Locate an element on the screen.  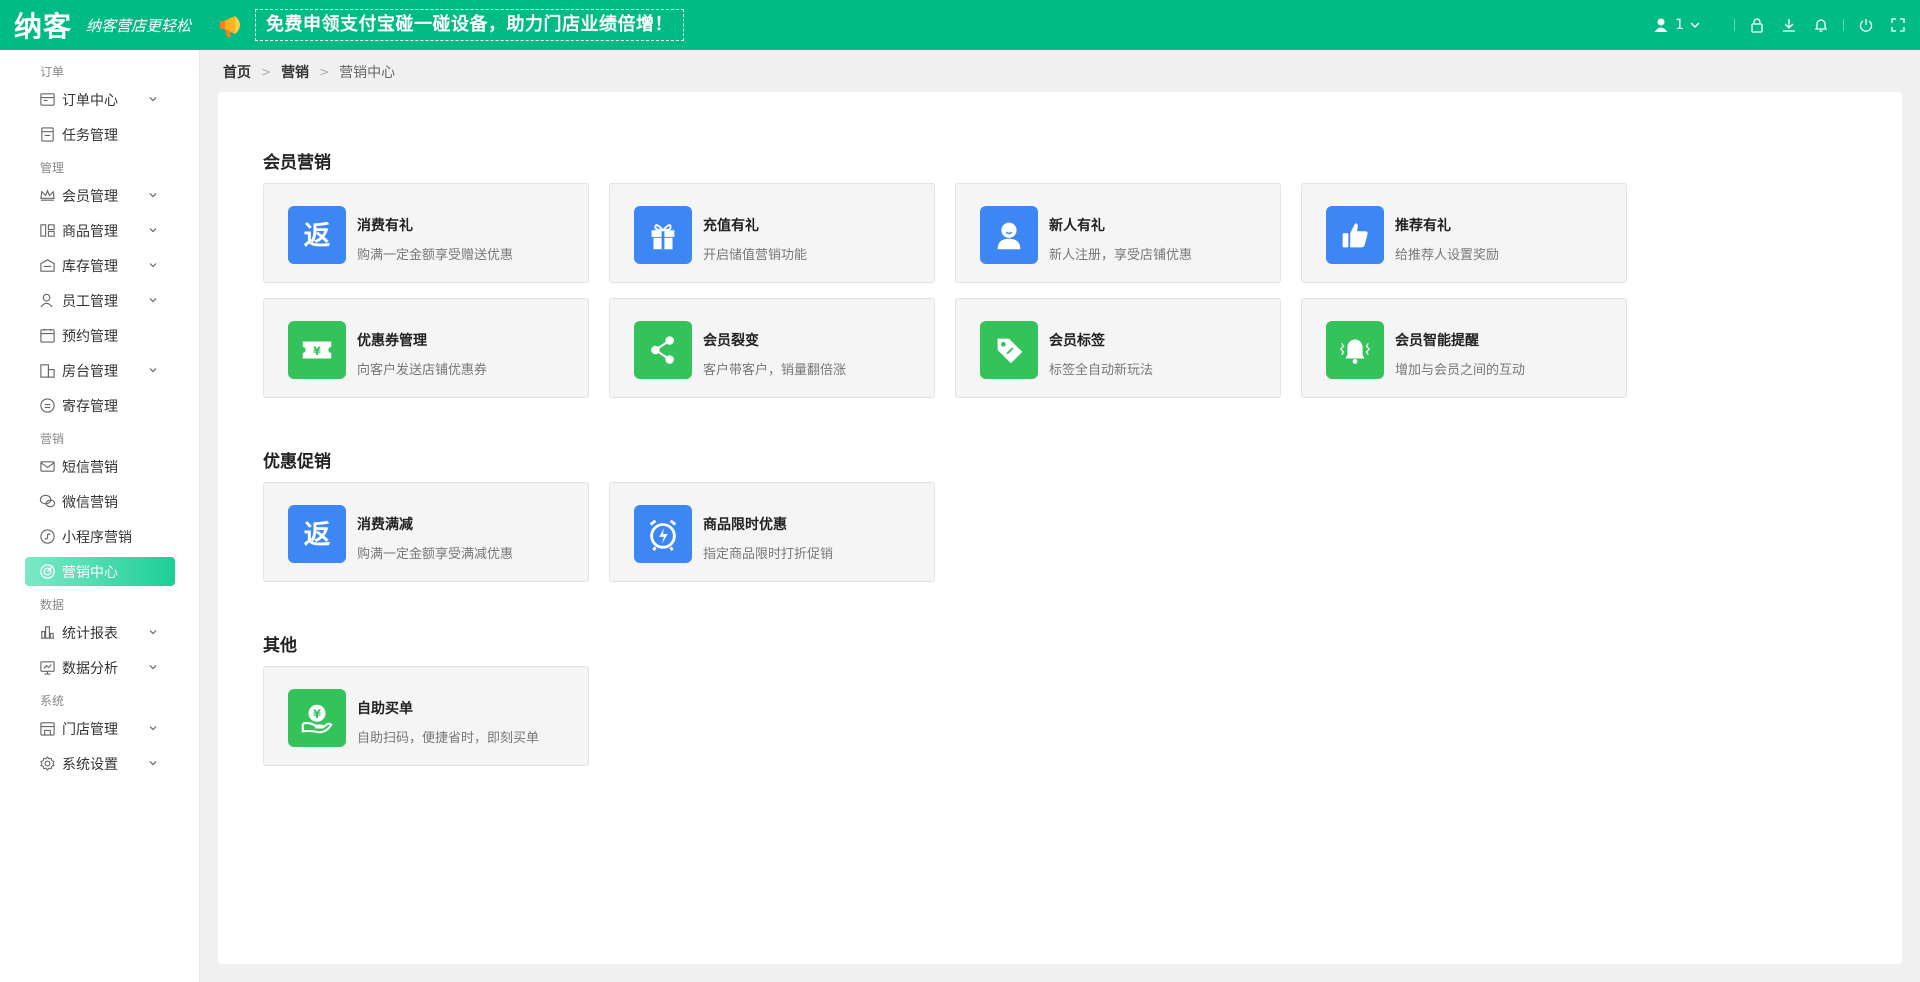
sidebar-item-label: 系统设置 is located at coordinates (90, 764).